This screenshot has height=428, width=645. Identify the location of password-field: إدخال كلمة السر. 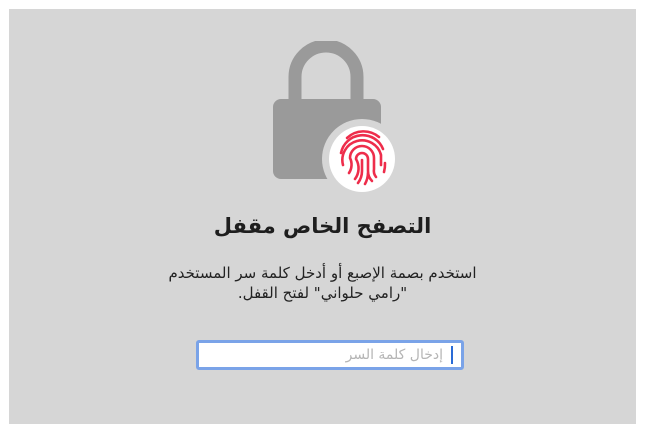
(330, 355).